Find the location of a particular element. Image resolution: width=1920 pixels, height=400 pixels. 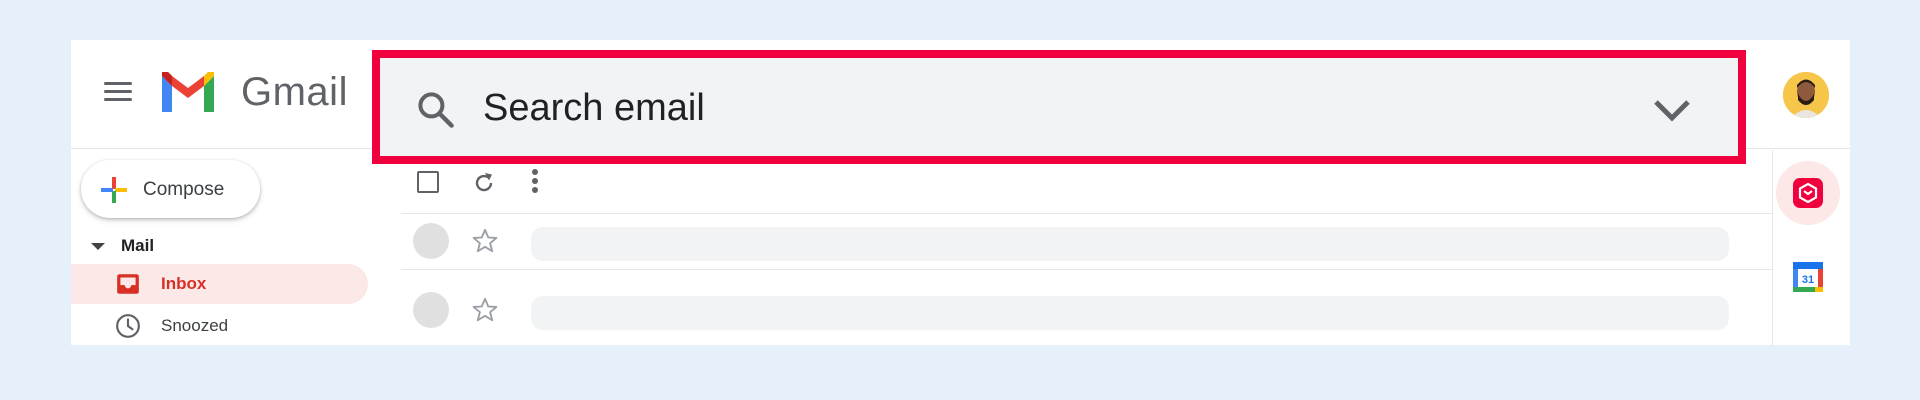

calendar-icon: 31 is located at coordinates (1808, 277).